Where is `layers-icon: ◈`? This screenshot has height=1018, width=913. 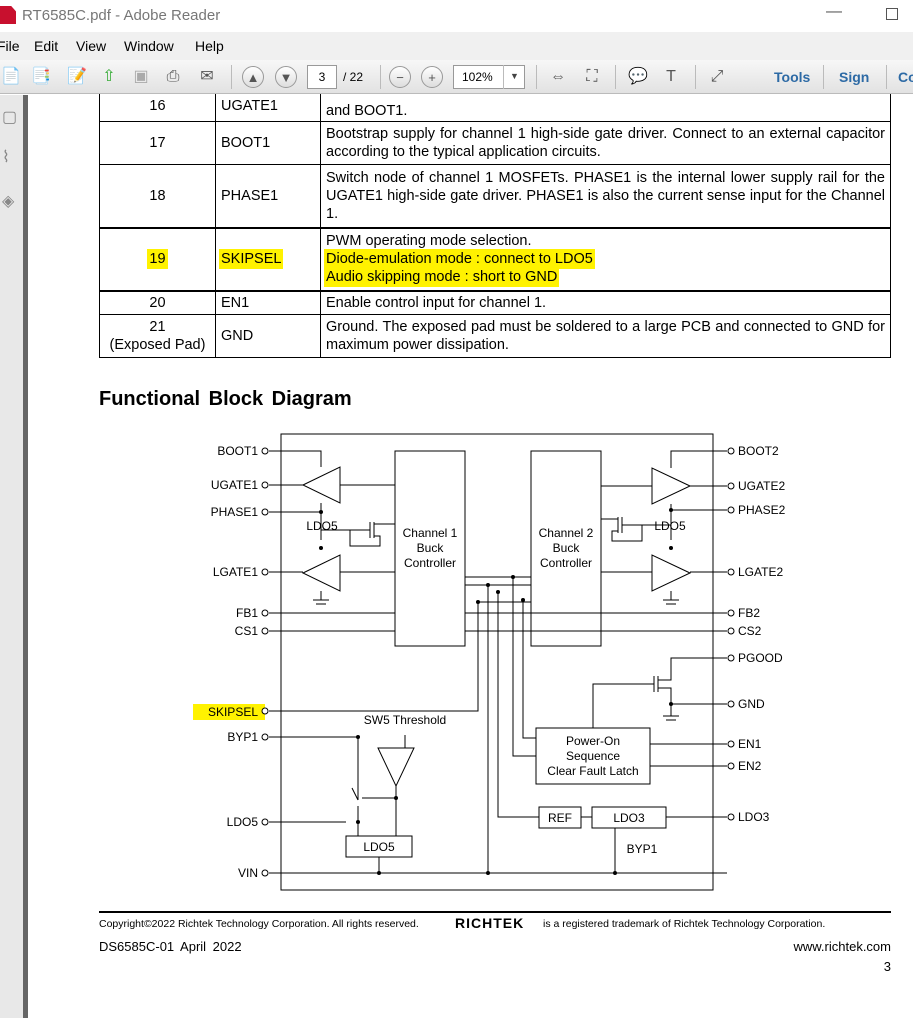 layers-icon: ◈ is located at coordinates (8, 201).